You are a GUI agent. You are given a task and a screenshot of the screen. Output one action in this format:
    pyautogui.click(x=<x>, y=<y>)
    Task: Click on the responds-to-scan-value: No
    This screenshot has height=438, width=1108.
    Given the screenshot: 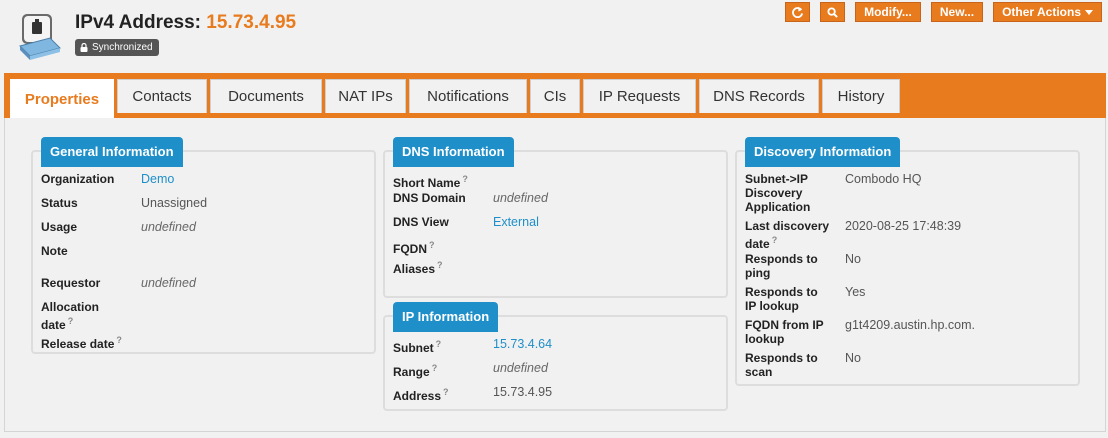 What is the action you would take?
    pyautogui.click(x=853, y=358)
    